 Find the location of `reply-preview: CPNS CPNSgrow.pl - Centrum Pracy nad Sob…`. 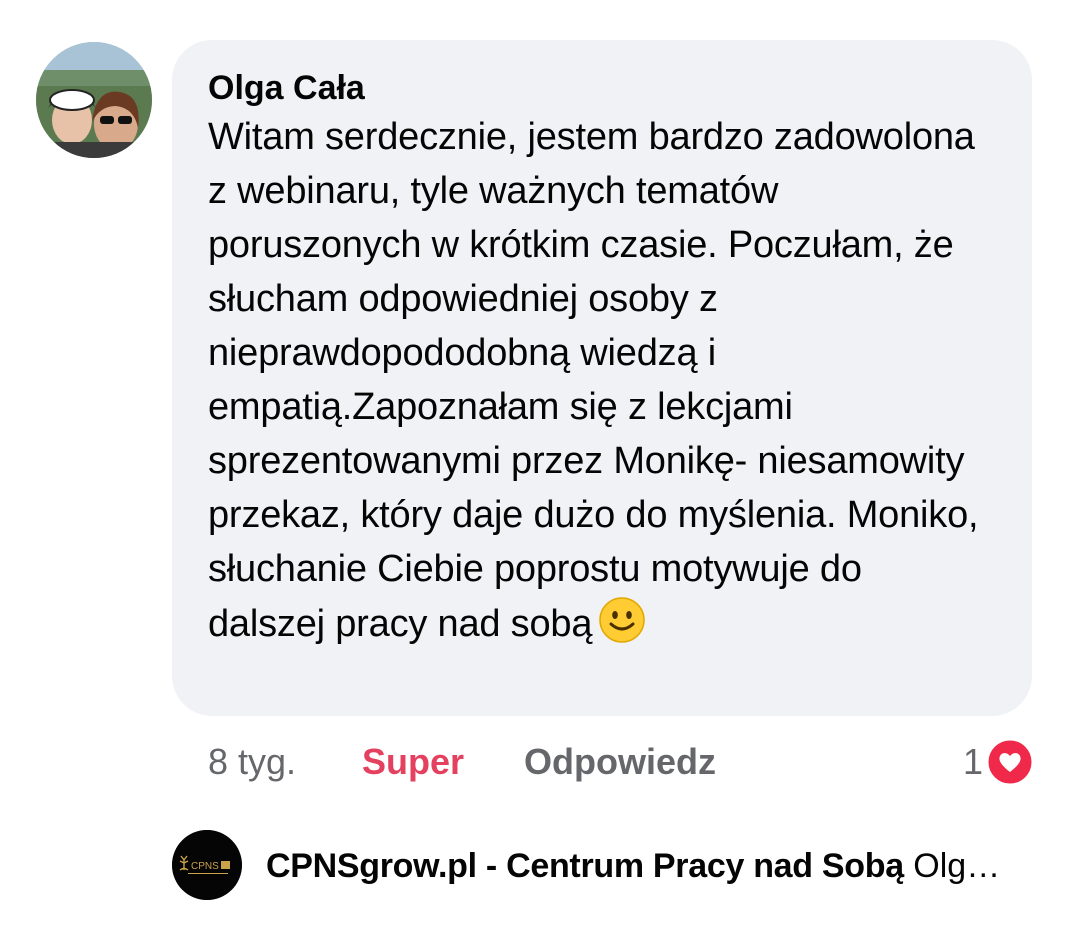

reply-preview: CPNS CPNSgrow.pl - Centrum Pracy nad Sob… is located at coordinates (602, 866).